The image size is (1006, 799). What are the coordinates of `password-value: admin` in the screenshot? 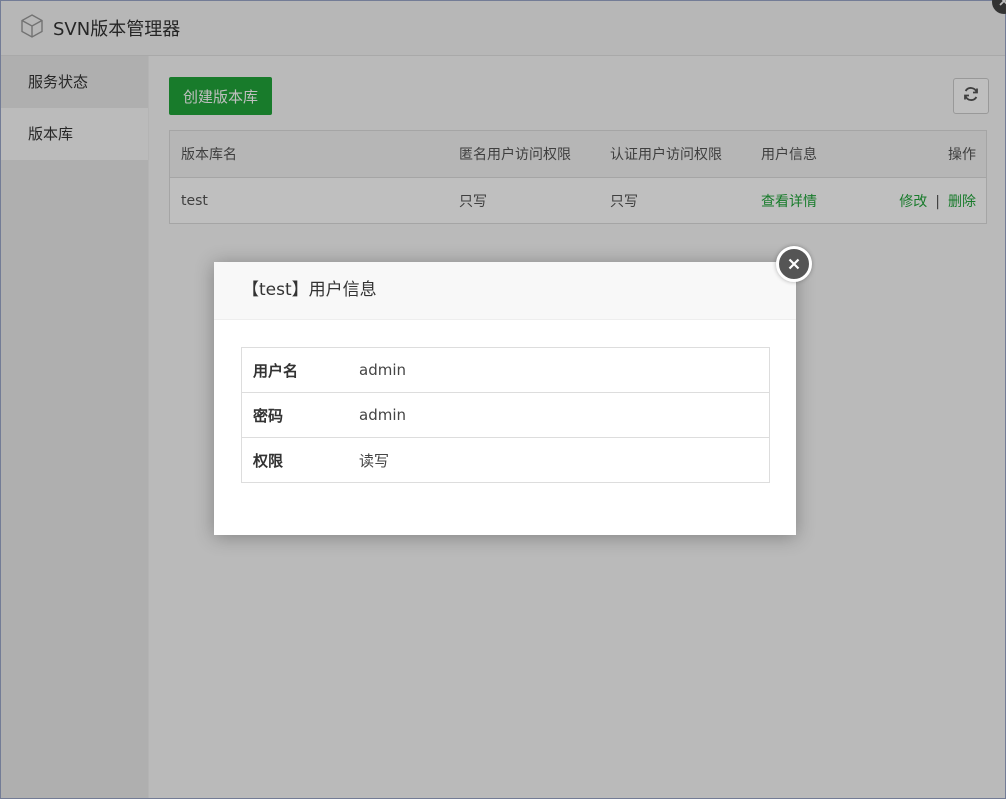 It's located at (559, 415).